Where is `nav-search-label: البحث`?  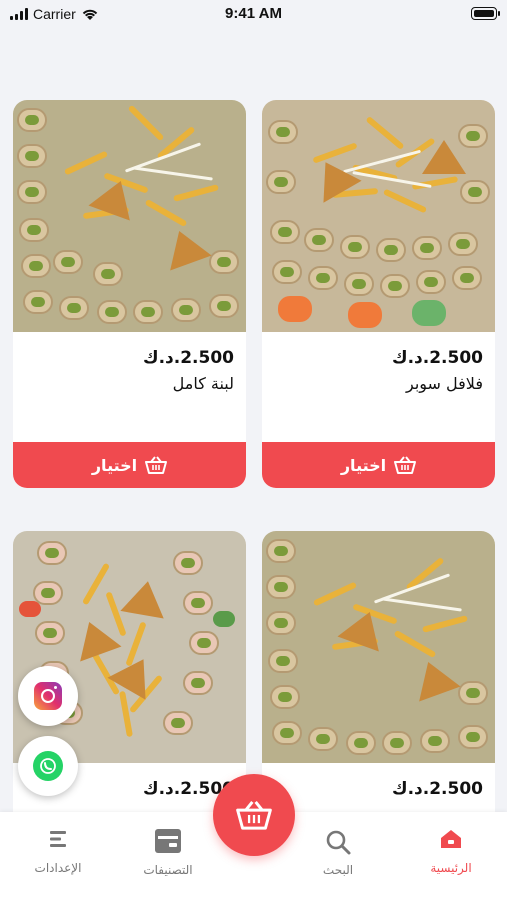
nav-search-label: البحث is located at coordinates (338, 870).